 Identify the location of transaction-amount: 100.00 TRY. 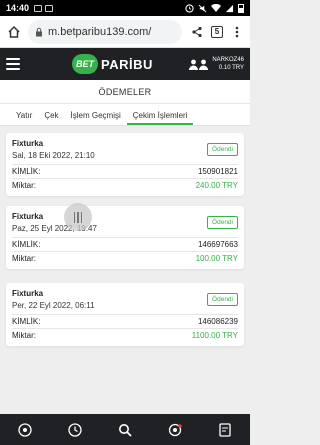
(216, 258).